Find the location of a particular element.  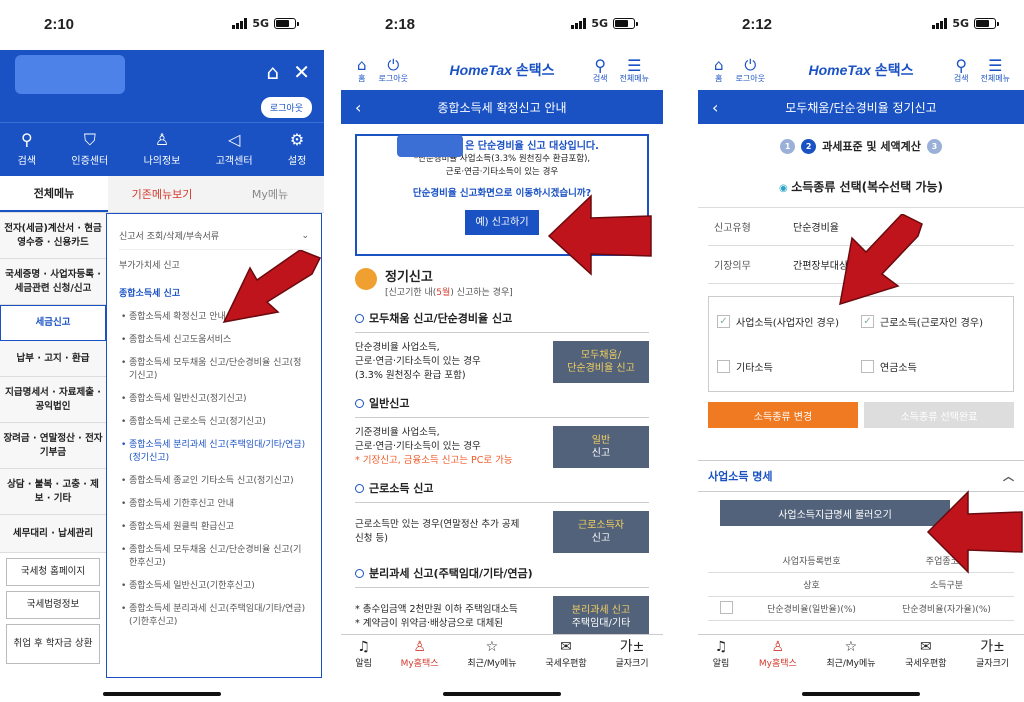

submenu-item: 종합소득세 모두채움 신고/단순경비율 신고(기한후신고) is located at coordinates (214, 557).